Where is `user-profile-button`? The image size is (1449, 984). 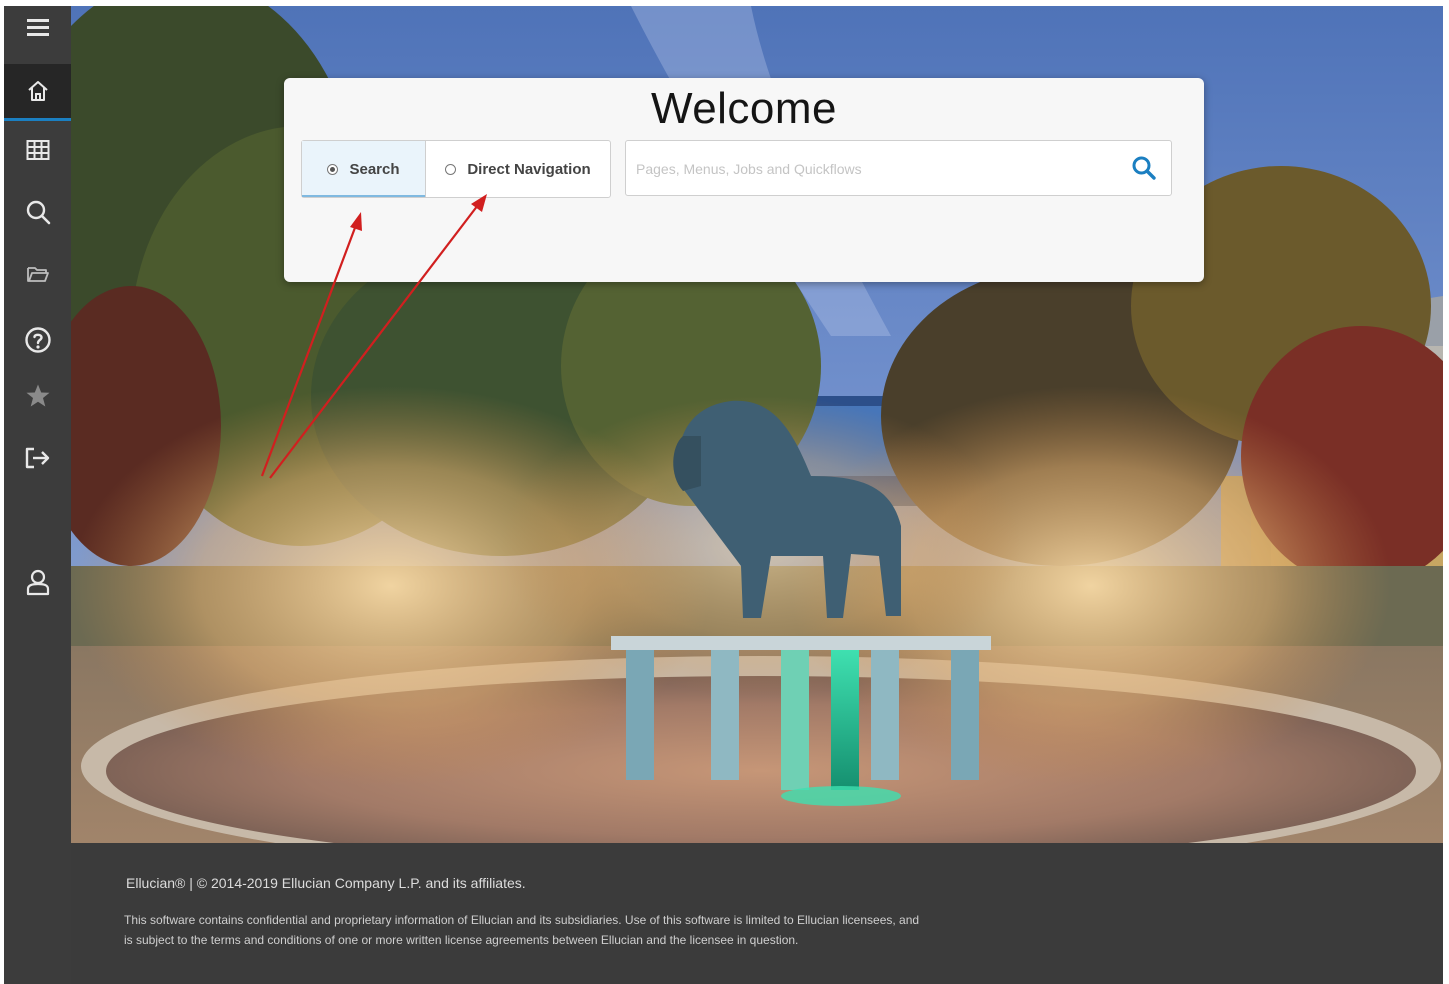 user-profile-button is located at coordinates (37, 582).